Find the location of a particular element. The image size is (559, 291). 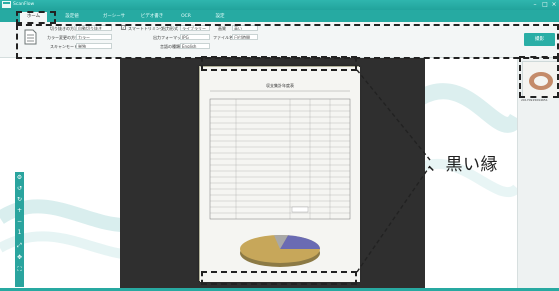

move-icon: ✥ is located at coordinates (19, 257).